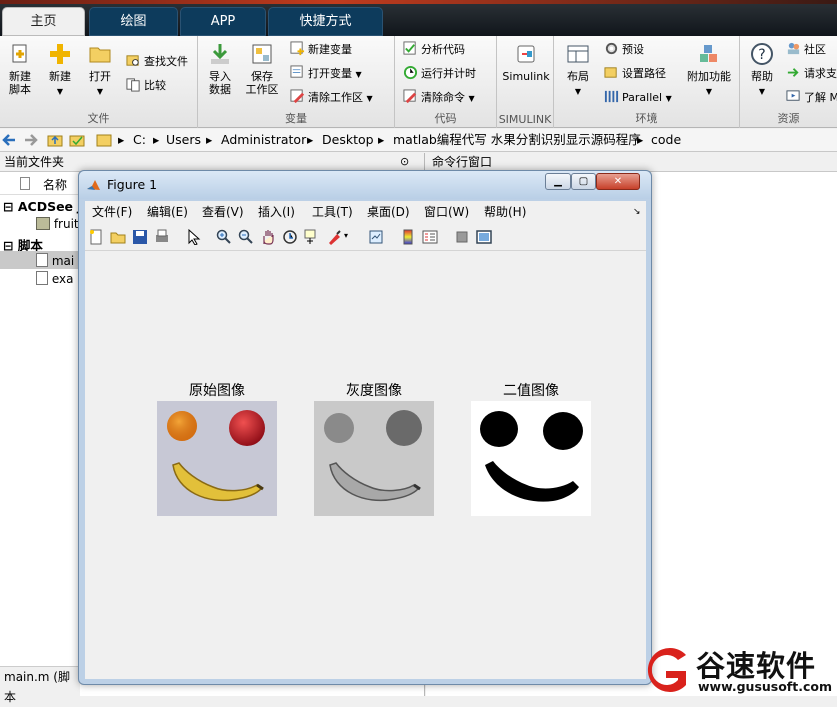 The height and width of the screenshot is (707, 837). Describe the element at coordinates (462, 237) in the screenshot. I see `hide-plot-tools-icon` at that location.